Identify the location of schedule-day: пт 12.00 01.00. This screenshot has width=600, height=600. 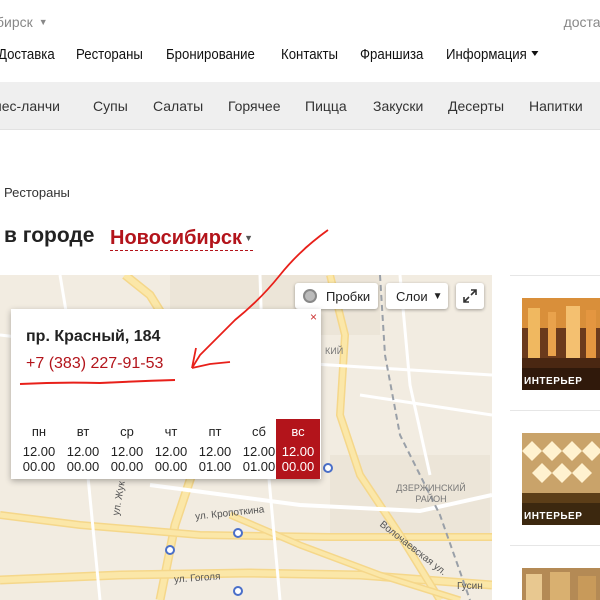
(215, 449).